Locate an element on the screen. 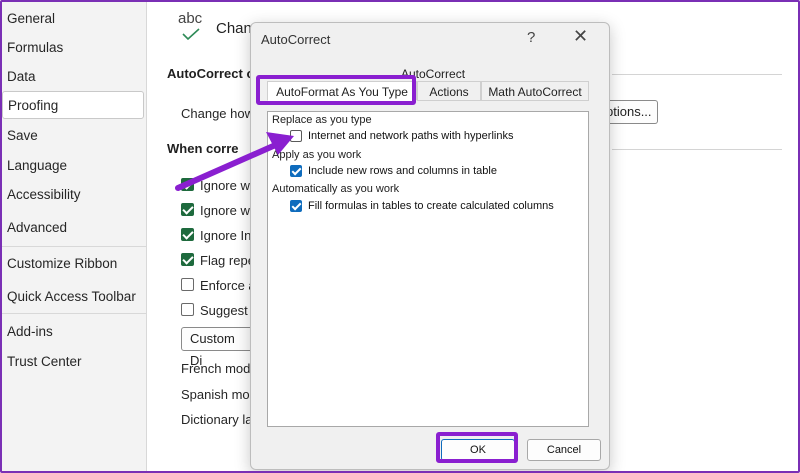 This screenshot has width=800, height=473. flag-repeated-checkbox is located at coordinates (187, 259).